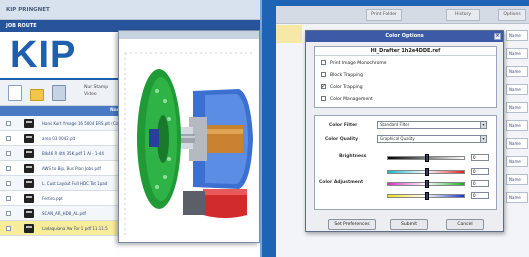 This screenshot has width=529, height=257. What do you see at coordinates (480, 157) in the screenshot?
I see `brightness-value-field: 0` at bounding box center [480, 157].